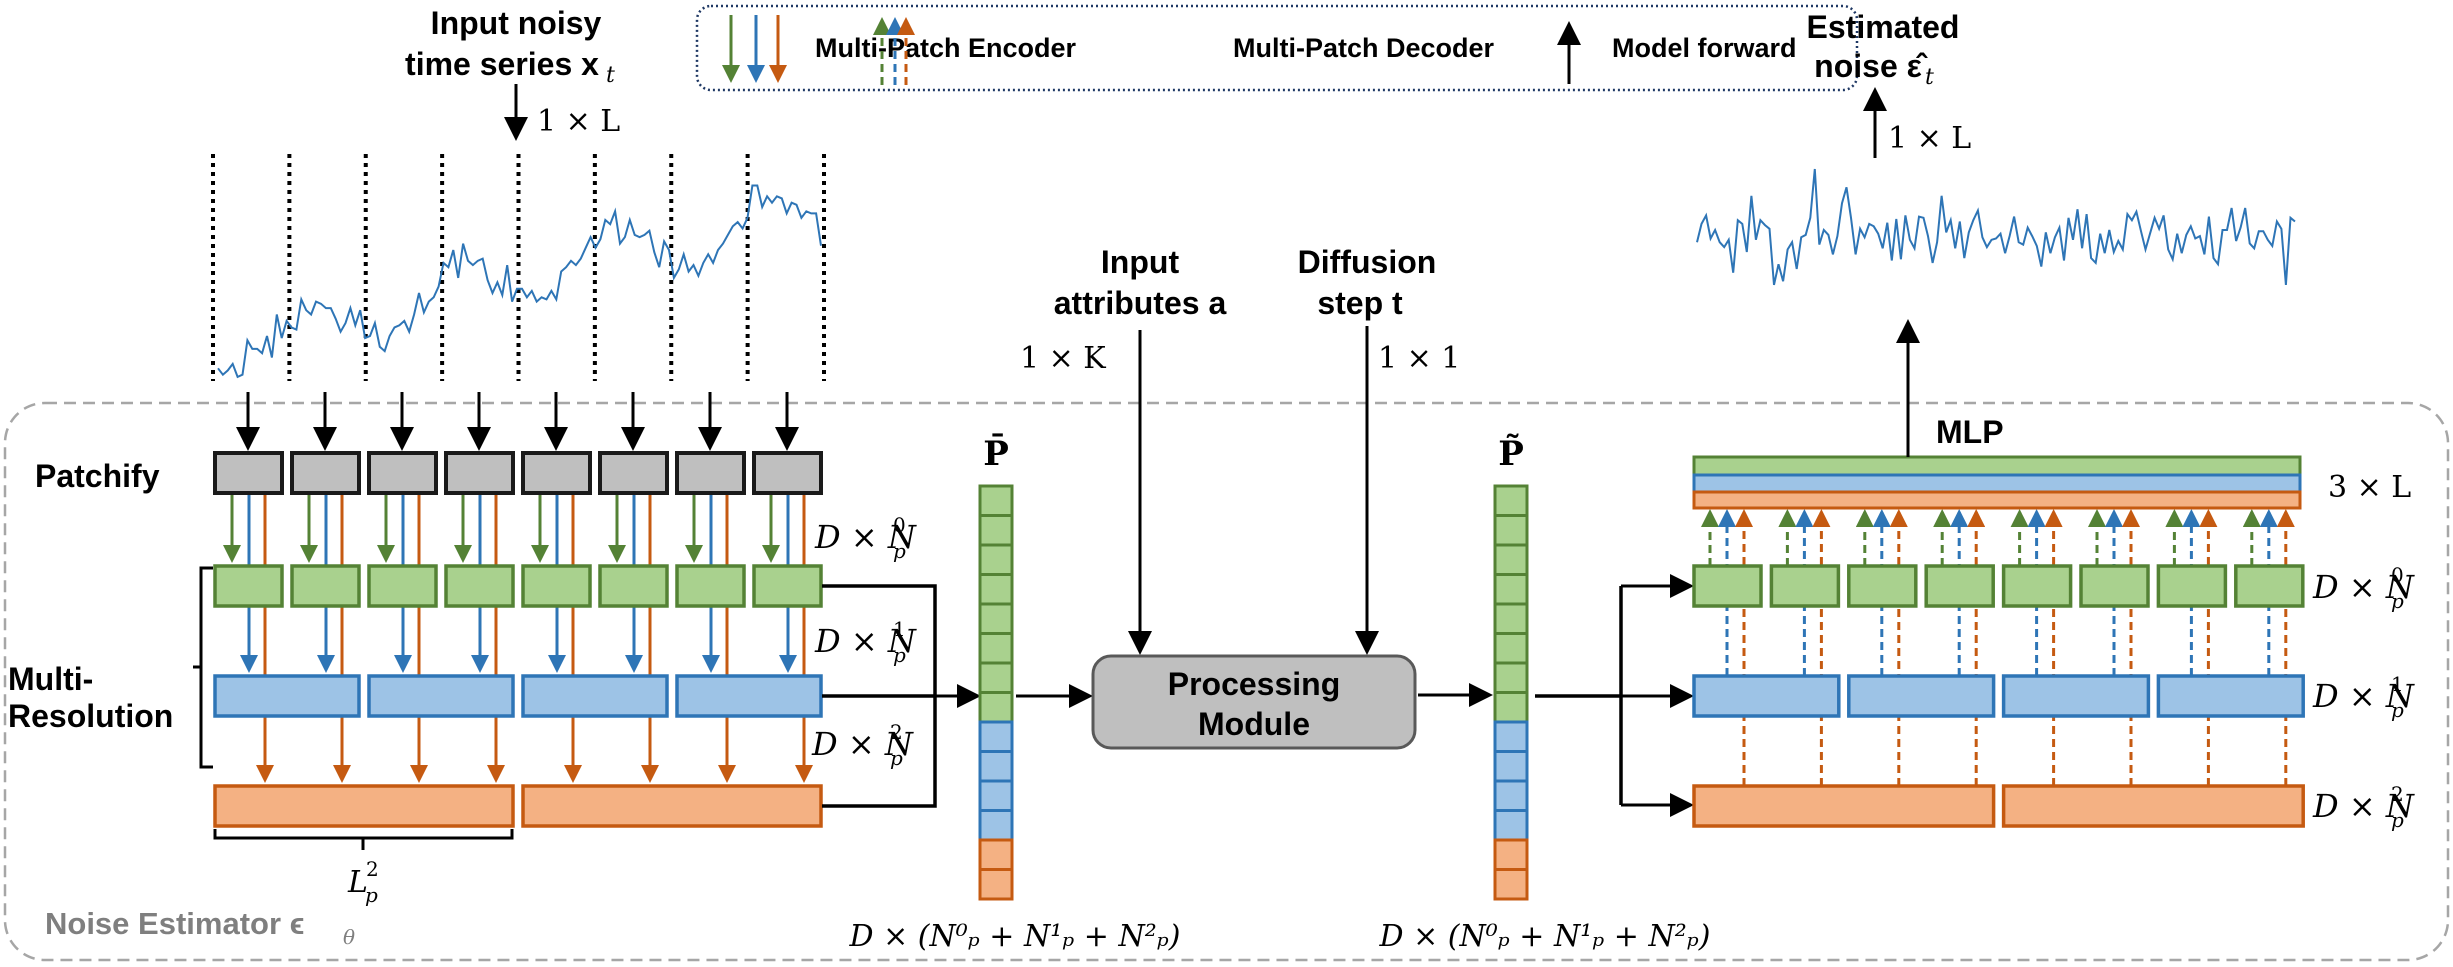  Describe the element at coordinates (2397, 575) in the screenshot. I see `dec-level0-sup: 0` at that location.